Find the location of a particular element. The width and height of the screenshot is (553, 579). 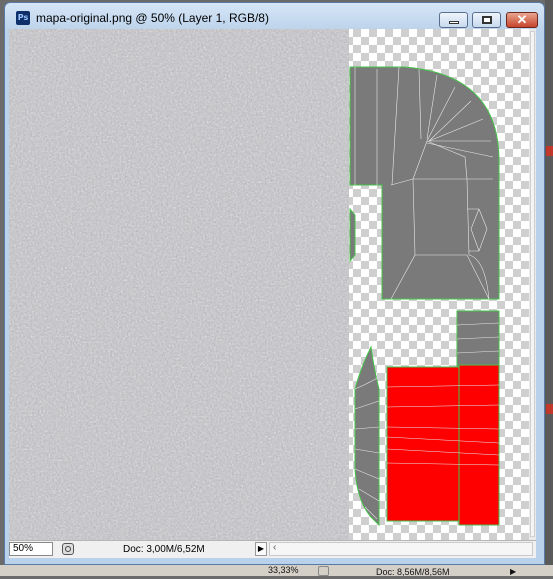

background-status-bar: 33,33% Doc: 8,56M/8,56M ▶ is located at coordinates (276, 571).